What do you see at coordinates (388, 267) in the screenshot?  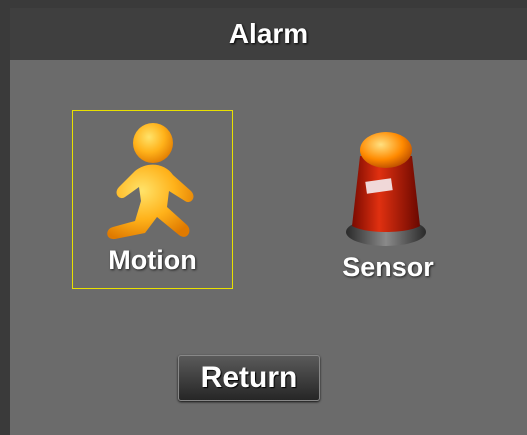 I see `sensor-label: Sensor` at bounding box center [388, 267].